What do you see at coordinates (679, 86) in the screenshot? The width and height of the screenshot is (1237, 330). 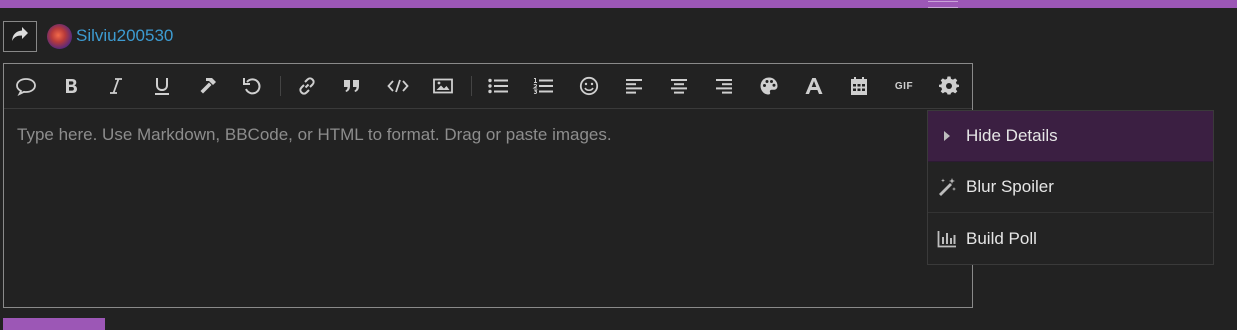 I see `align-center-icon` at bounding box center [679, 86].